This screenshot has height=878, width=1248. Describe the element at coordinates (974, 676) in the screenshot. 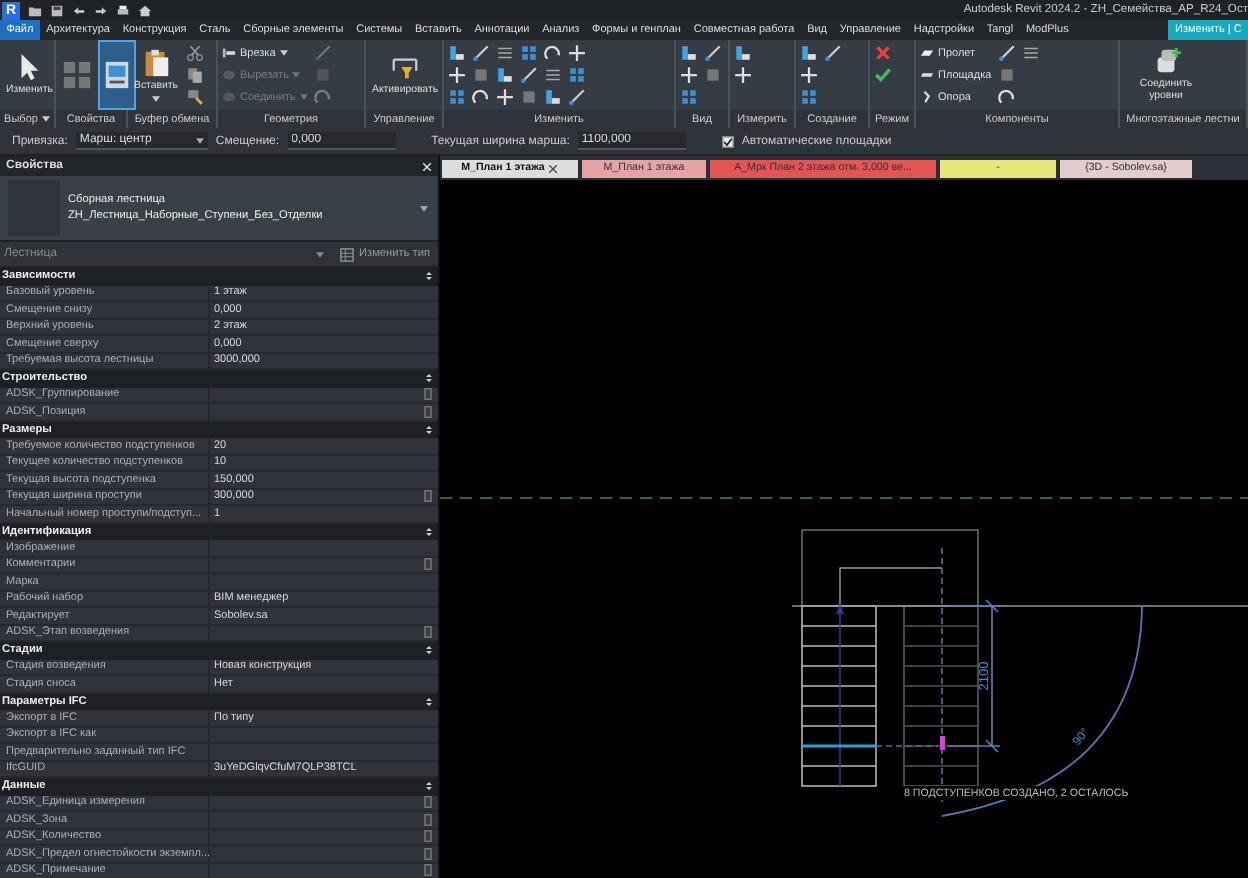

I see `dimension-line` at that location.